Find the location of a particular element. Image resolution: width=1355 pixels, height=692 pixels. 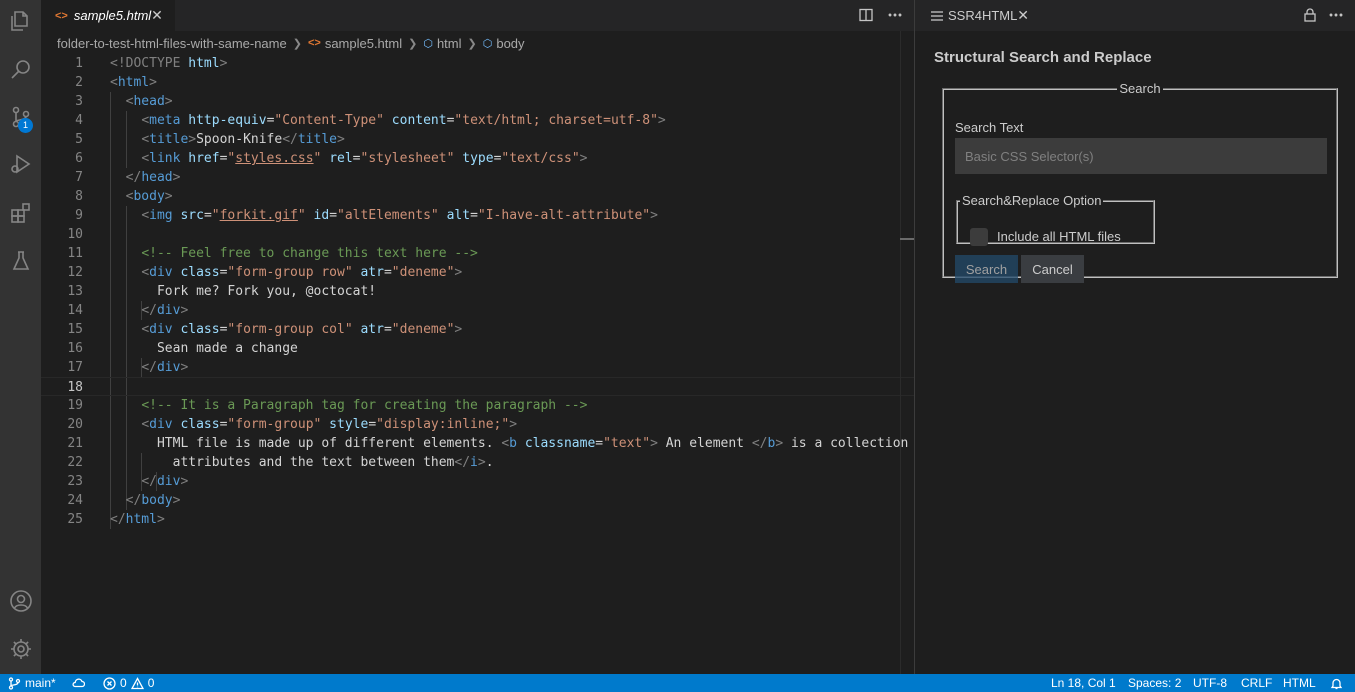

include-all-html-checkbox is located at coordinates (979, 237).